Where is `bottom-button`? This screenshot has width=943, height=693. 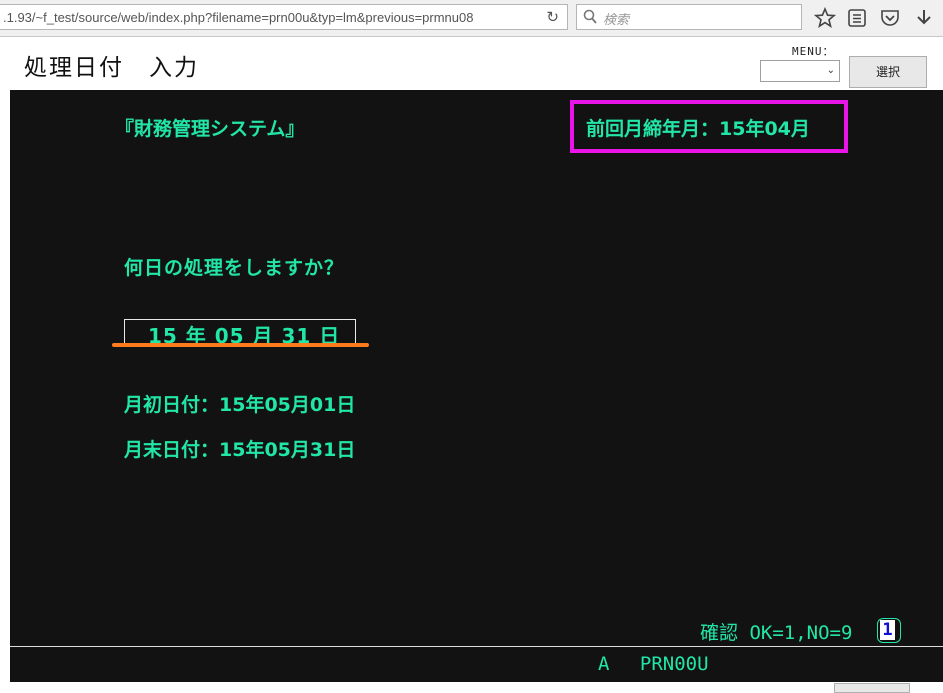 bottom-button is located at coordinates (872, 688).